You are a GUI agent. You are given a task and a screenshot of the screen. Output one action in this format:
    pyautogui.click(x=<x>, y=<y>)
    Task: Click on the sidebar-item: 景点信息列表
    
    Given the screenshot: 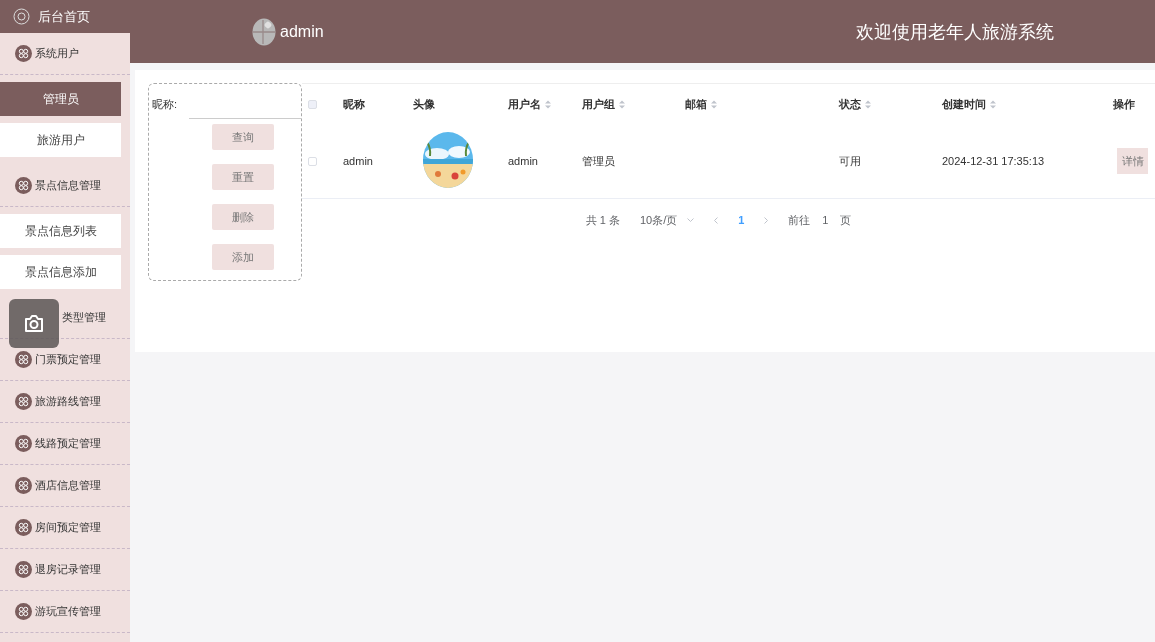 What is the action you would take?
    pyautogui.click(x=60, y=231)
    